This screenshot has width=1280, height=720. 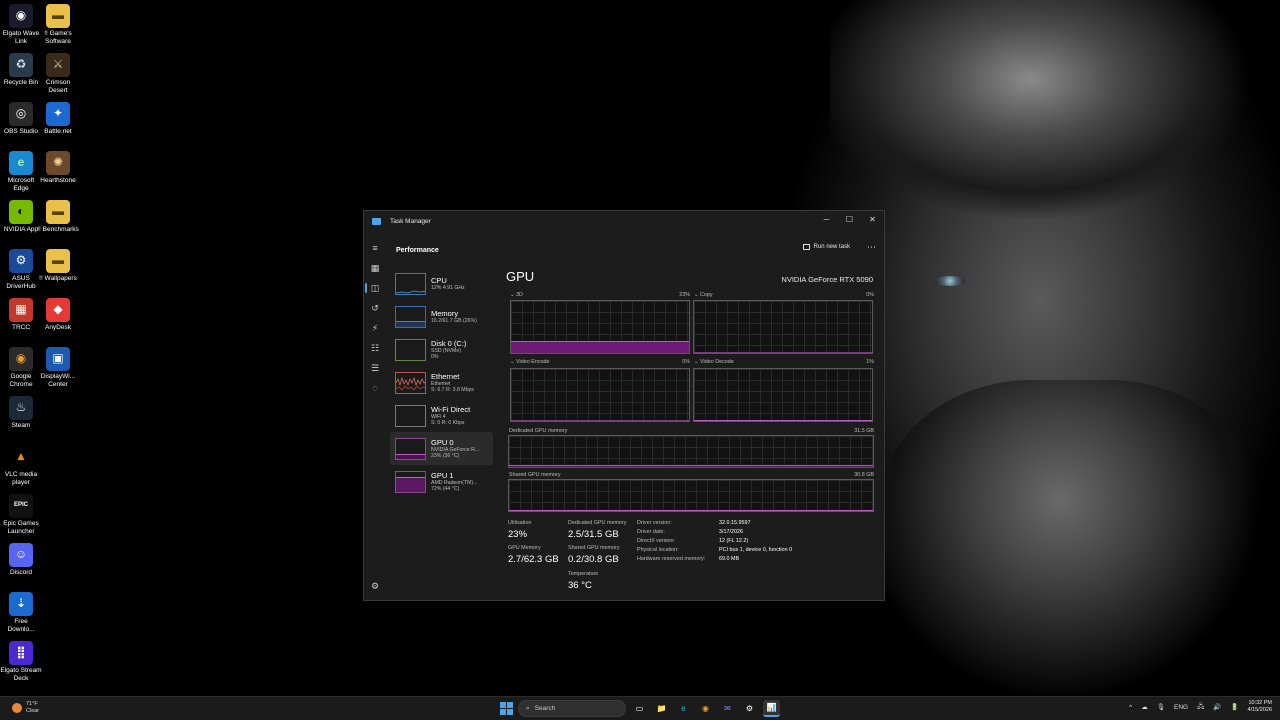 I want to click on close-button: ✕, so click(x=872, y=219).